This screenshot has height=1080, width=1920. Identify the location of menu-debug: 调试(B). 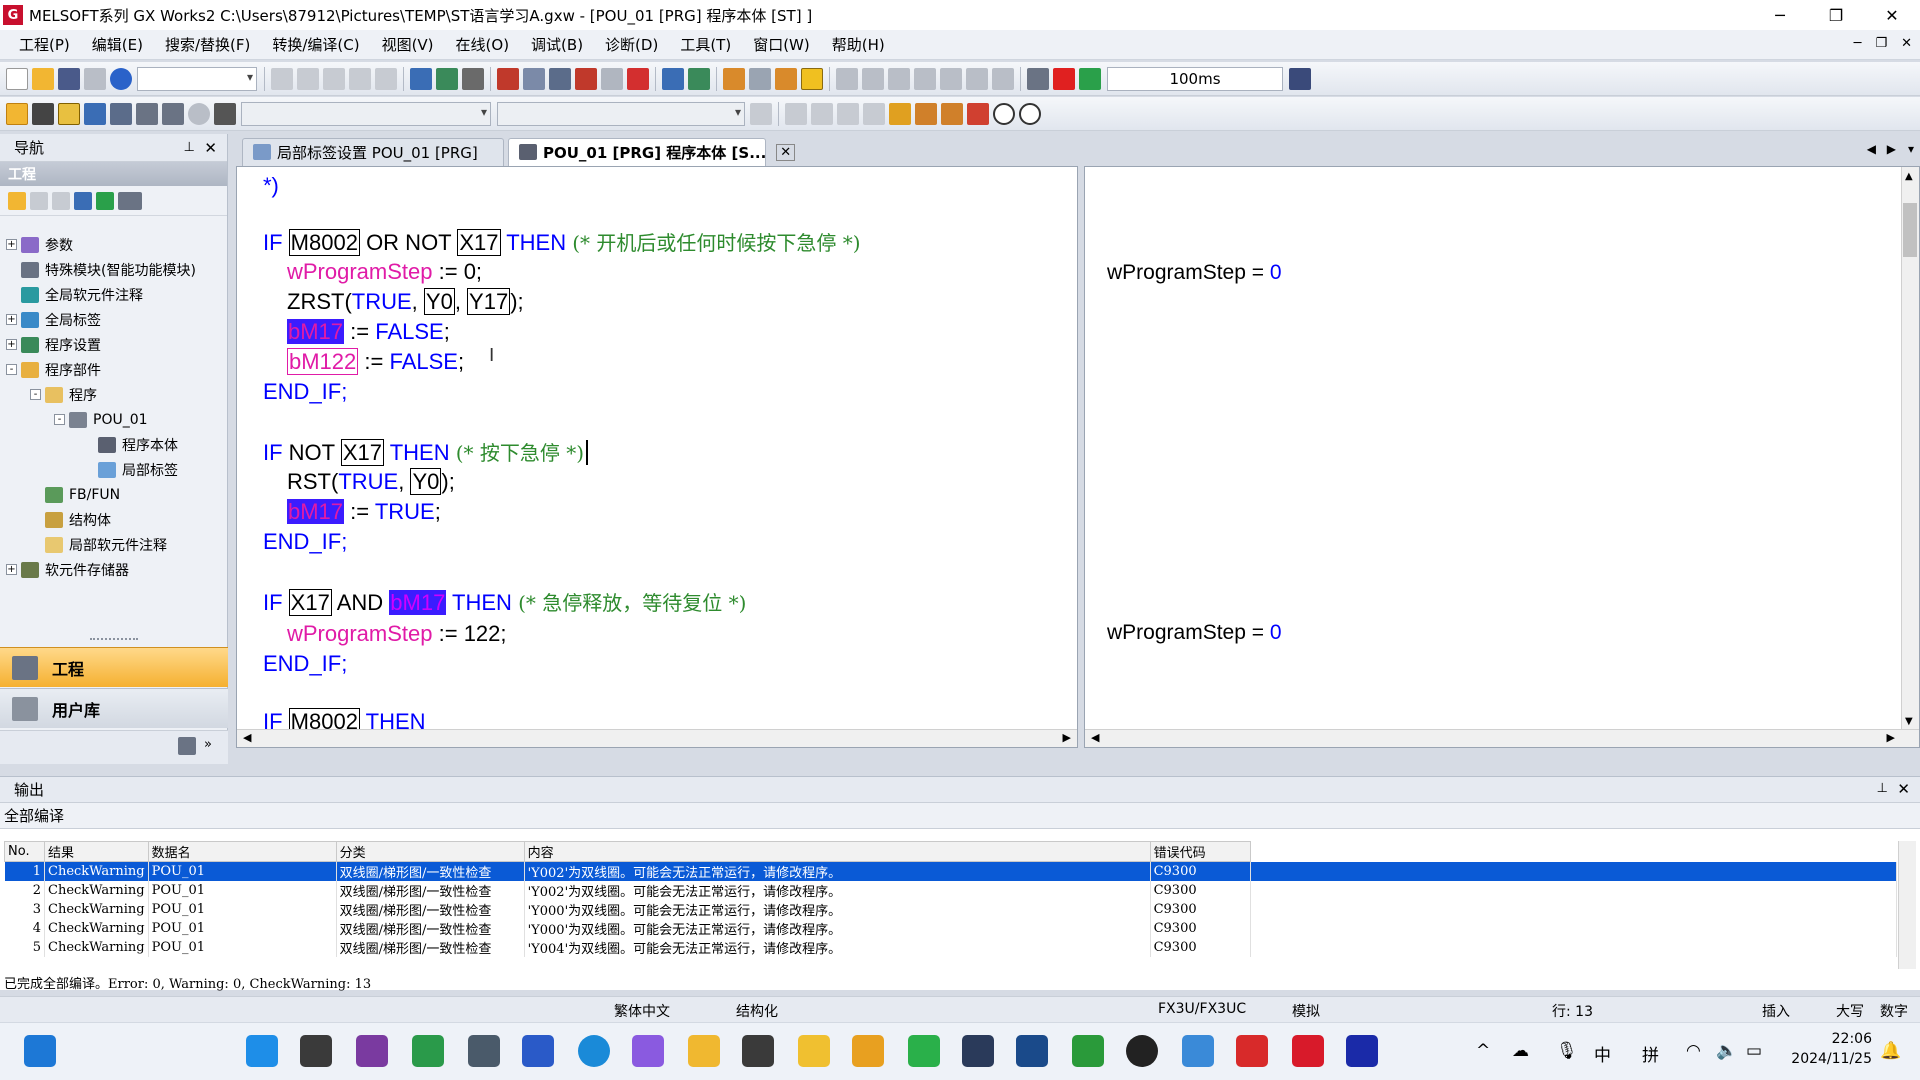
(557, 44).